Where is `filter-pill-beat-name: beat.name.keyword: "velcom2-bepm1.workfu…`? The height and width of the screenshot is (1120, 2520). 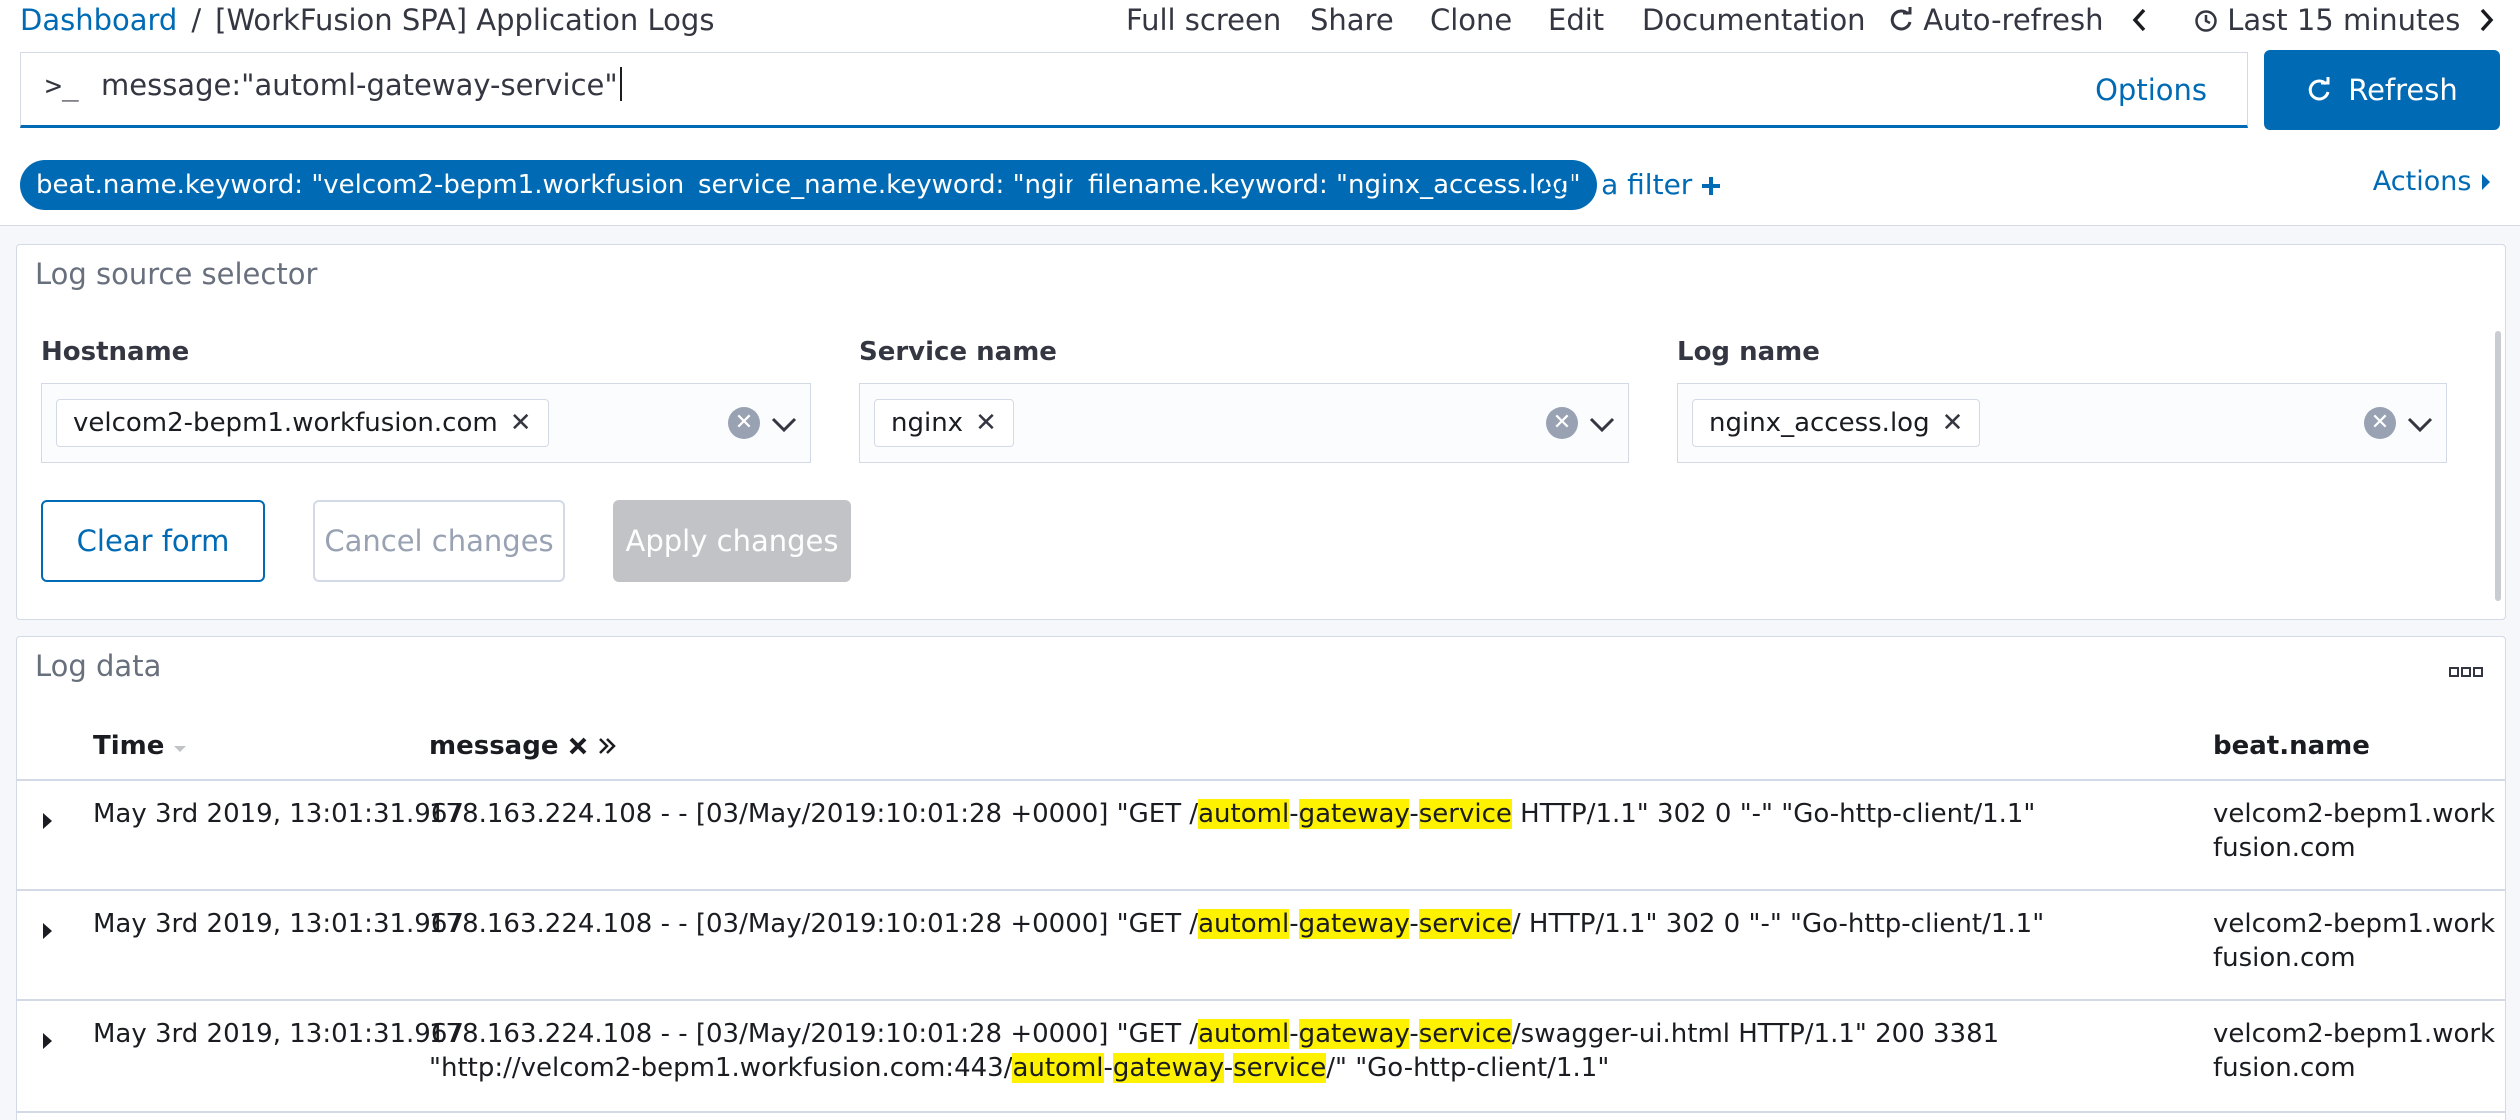 filter-pill-beat-name: beat.name.keyword: "velcom2-bepm1.workfu… is located at coordinates (398, 185).